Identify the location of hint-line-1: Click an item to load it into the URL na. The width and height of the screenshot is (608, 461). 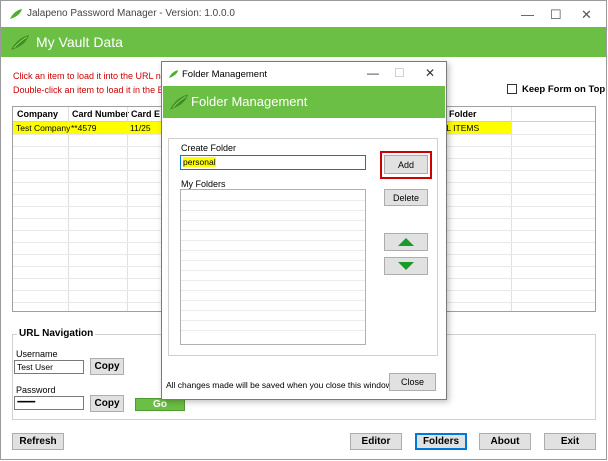
(89, 76).